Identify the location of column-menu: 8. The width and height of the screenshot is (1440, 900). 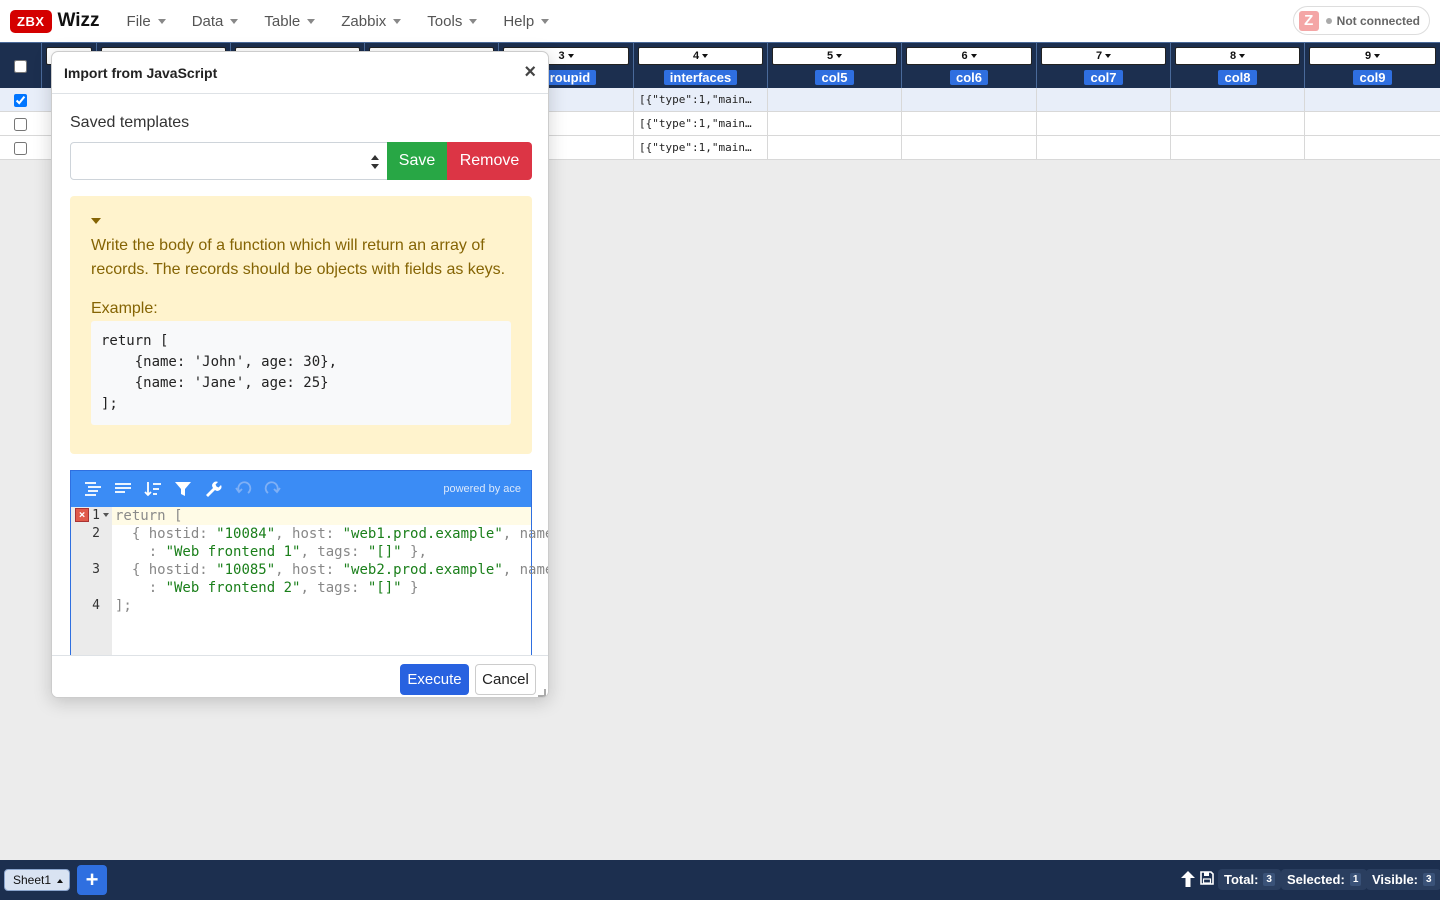
(1237, 56).